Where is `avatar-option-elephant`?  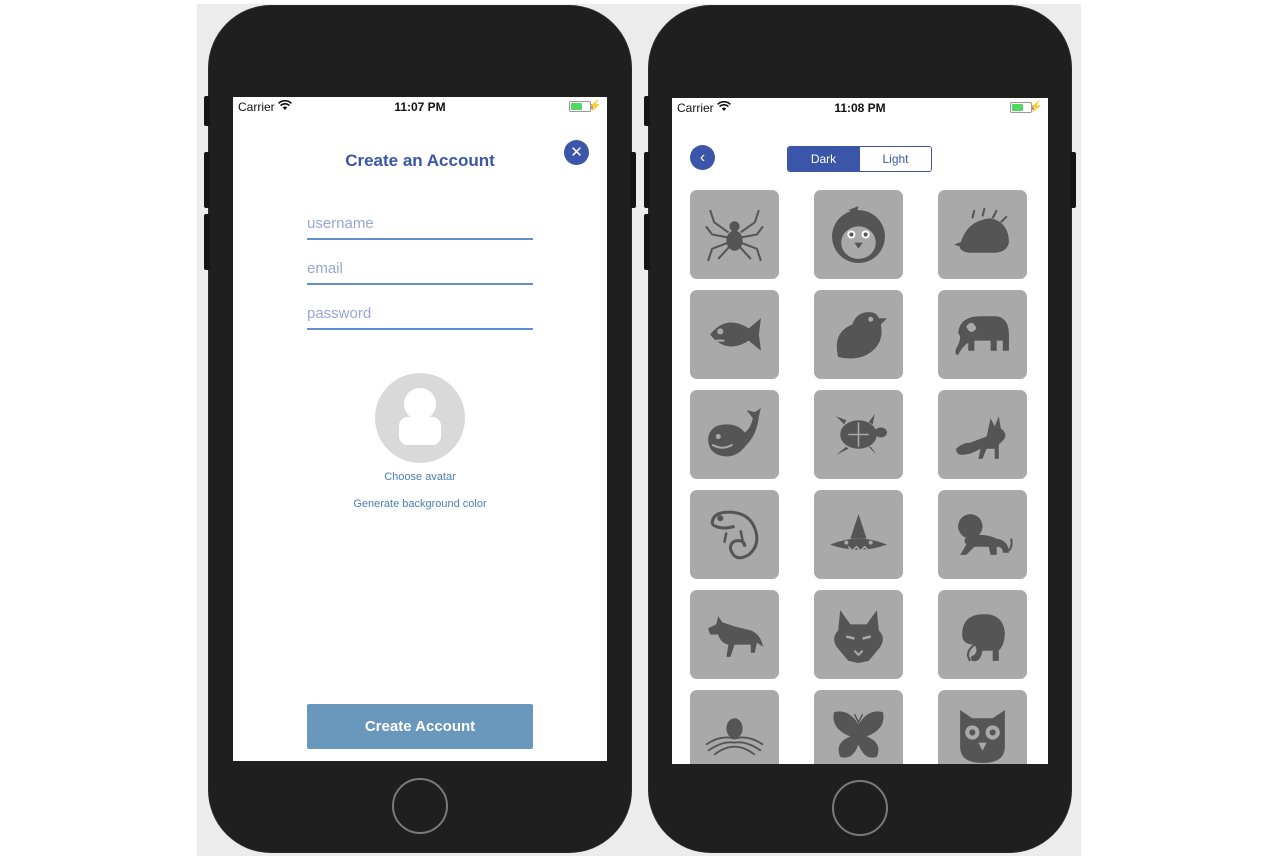 avatar-option-elephant is located at coordinates (982, 334).